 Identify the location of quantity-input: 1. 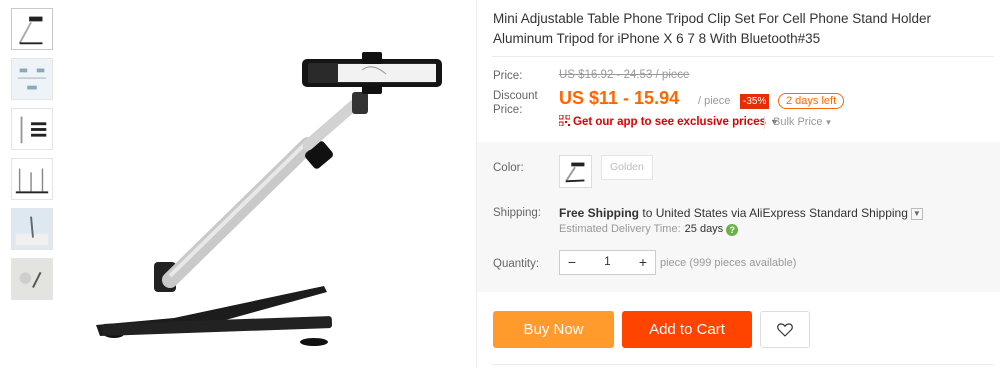
(607, 262).